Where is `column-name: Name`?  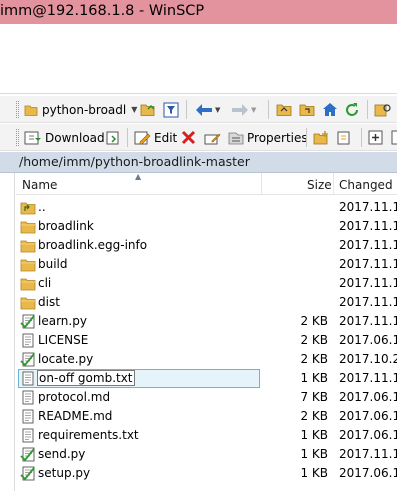 column-name: Name is located at coordinates (39, 185).